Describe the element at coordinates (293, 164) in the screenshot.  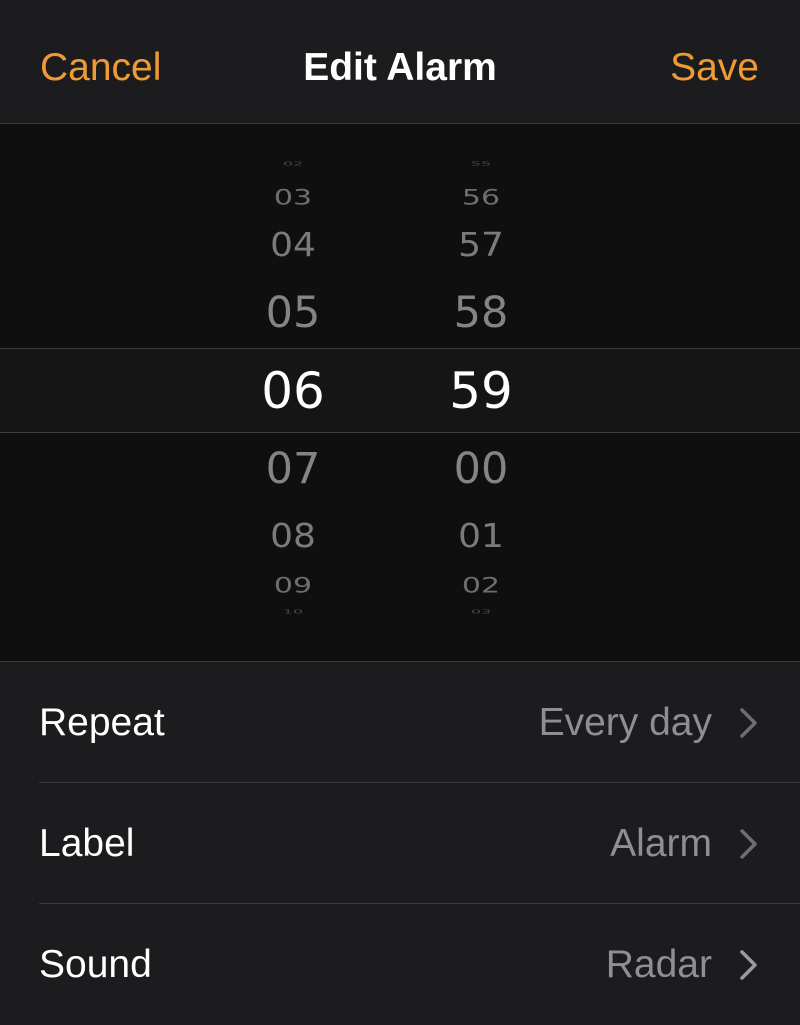
I see `hour-option: 02` at that location.